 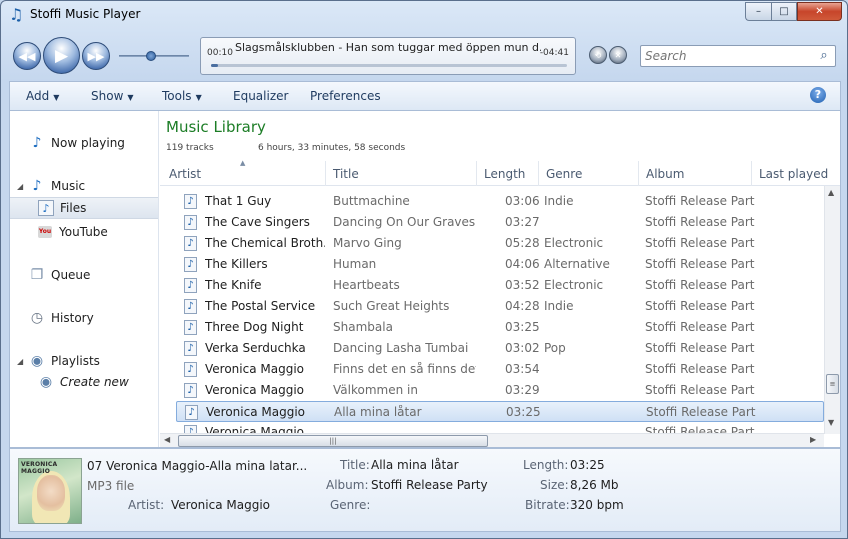 I want to click on menu-add: Add ▼, so click(x=42, y=96).